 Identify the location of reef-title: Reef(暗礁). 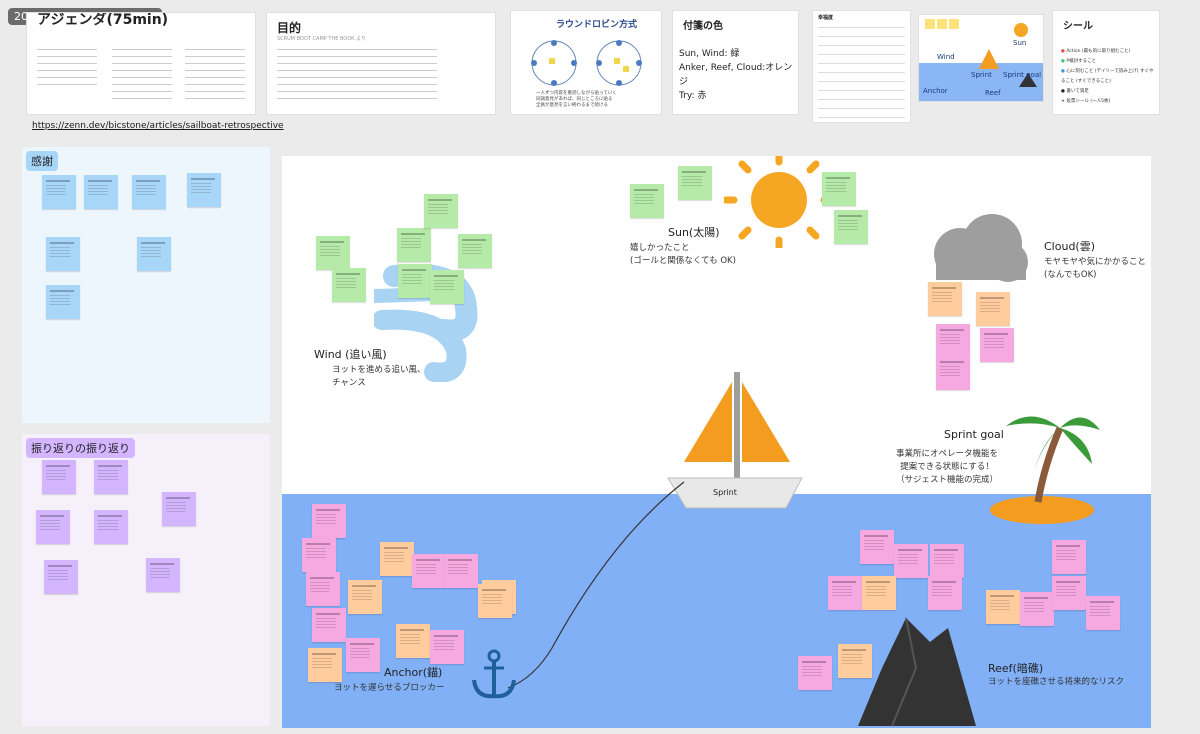
(1016, 668).